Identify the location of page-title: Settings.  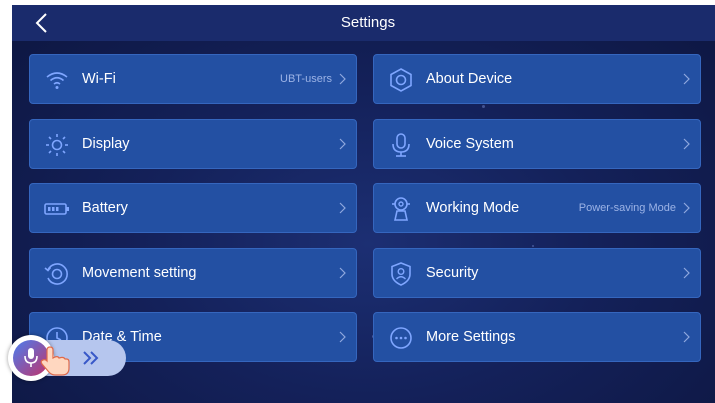
(368, 22).